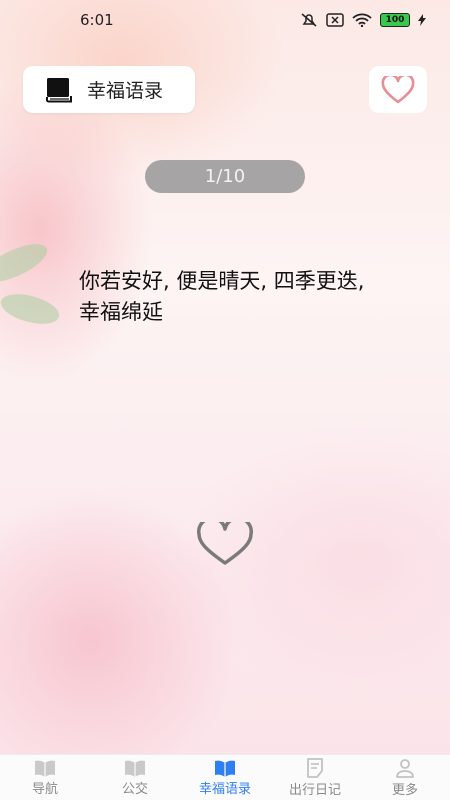  I want to click on tab-happiness-quotes: 幸福语录, so click(225, 777).